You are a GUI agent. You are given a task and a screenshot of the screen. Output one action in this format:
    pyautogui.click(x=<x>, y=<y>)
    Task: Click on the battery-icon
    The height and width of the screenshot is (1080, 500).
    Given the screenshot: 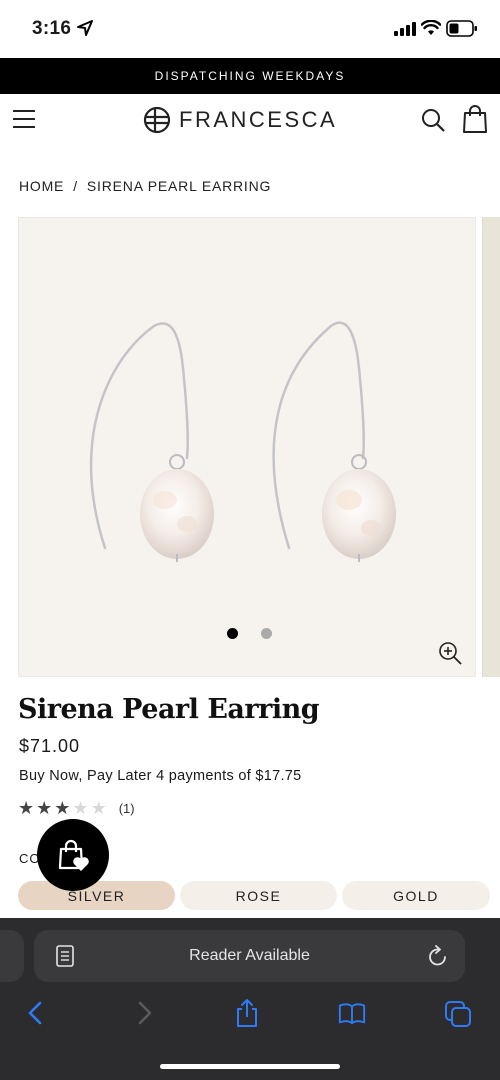 What is the action you would take?
    pyautogui.click(x=461, y=28)
    